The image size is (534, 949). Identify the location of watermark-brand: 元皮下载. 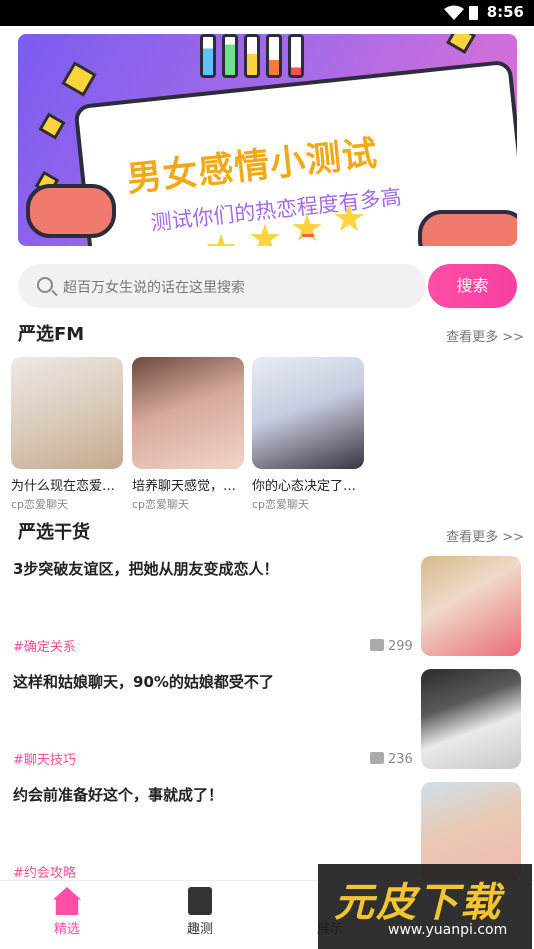
(418, 903).